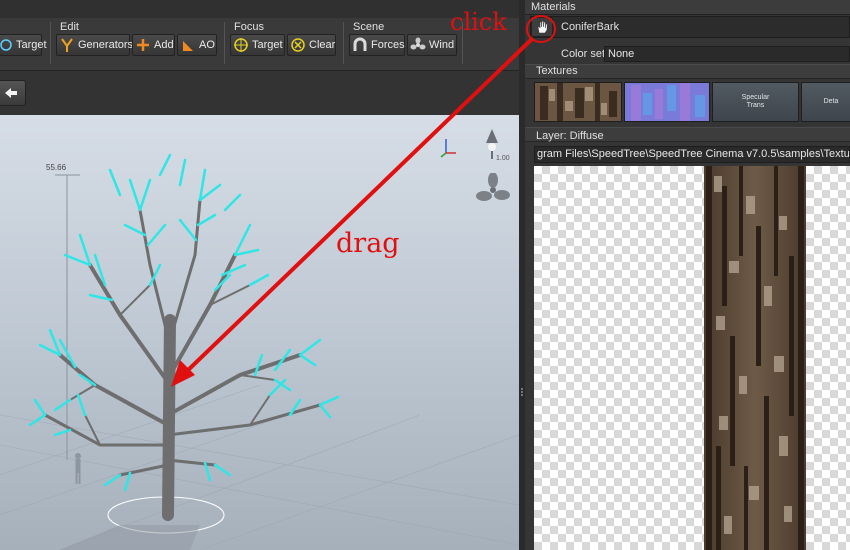 This screenshot has width=850, height=550. I want to click on drag-arrow-head, so click(183, 373).